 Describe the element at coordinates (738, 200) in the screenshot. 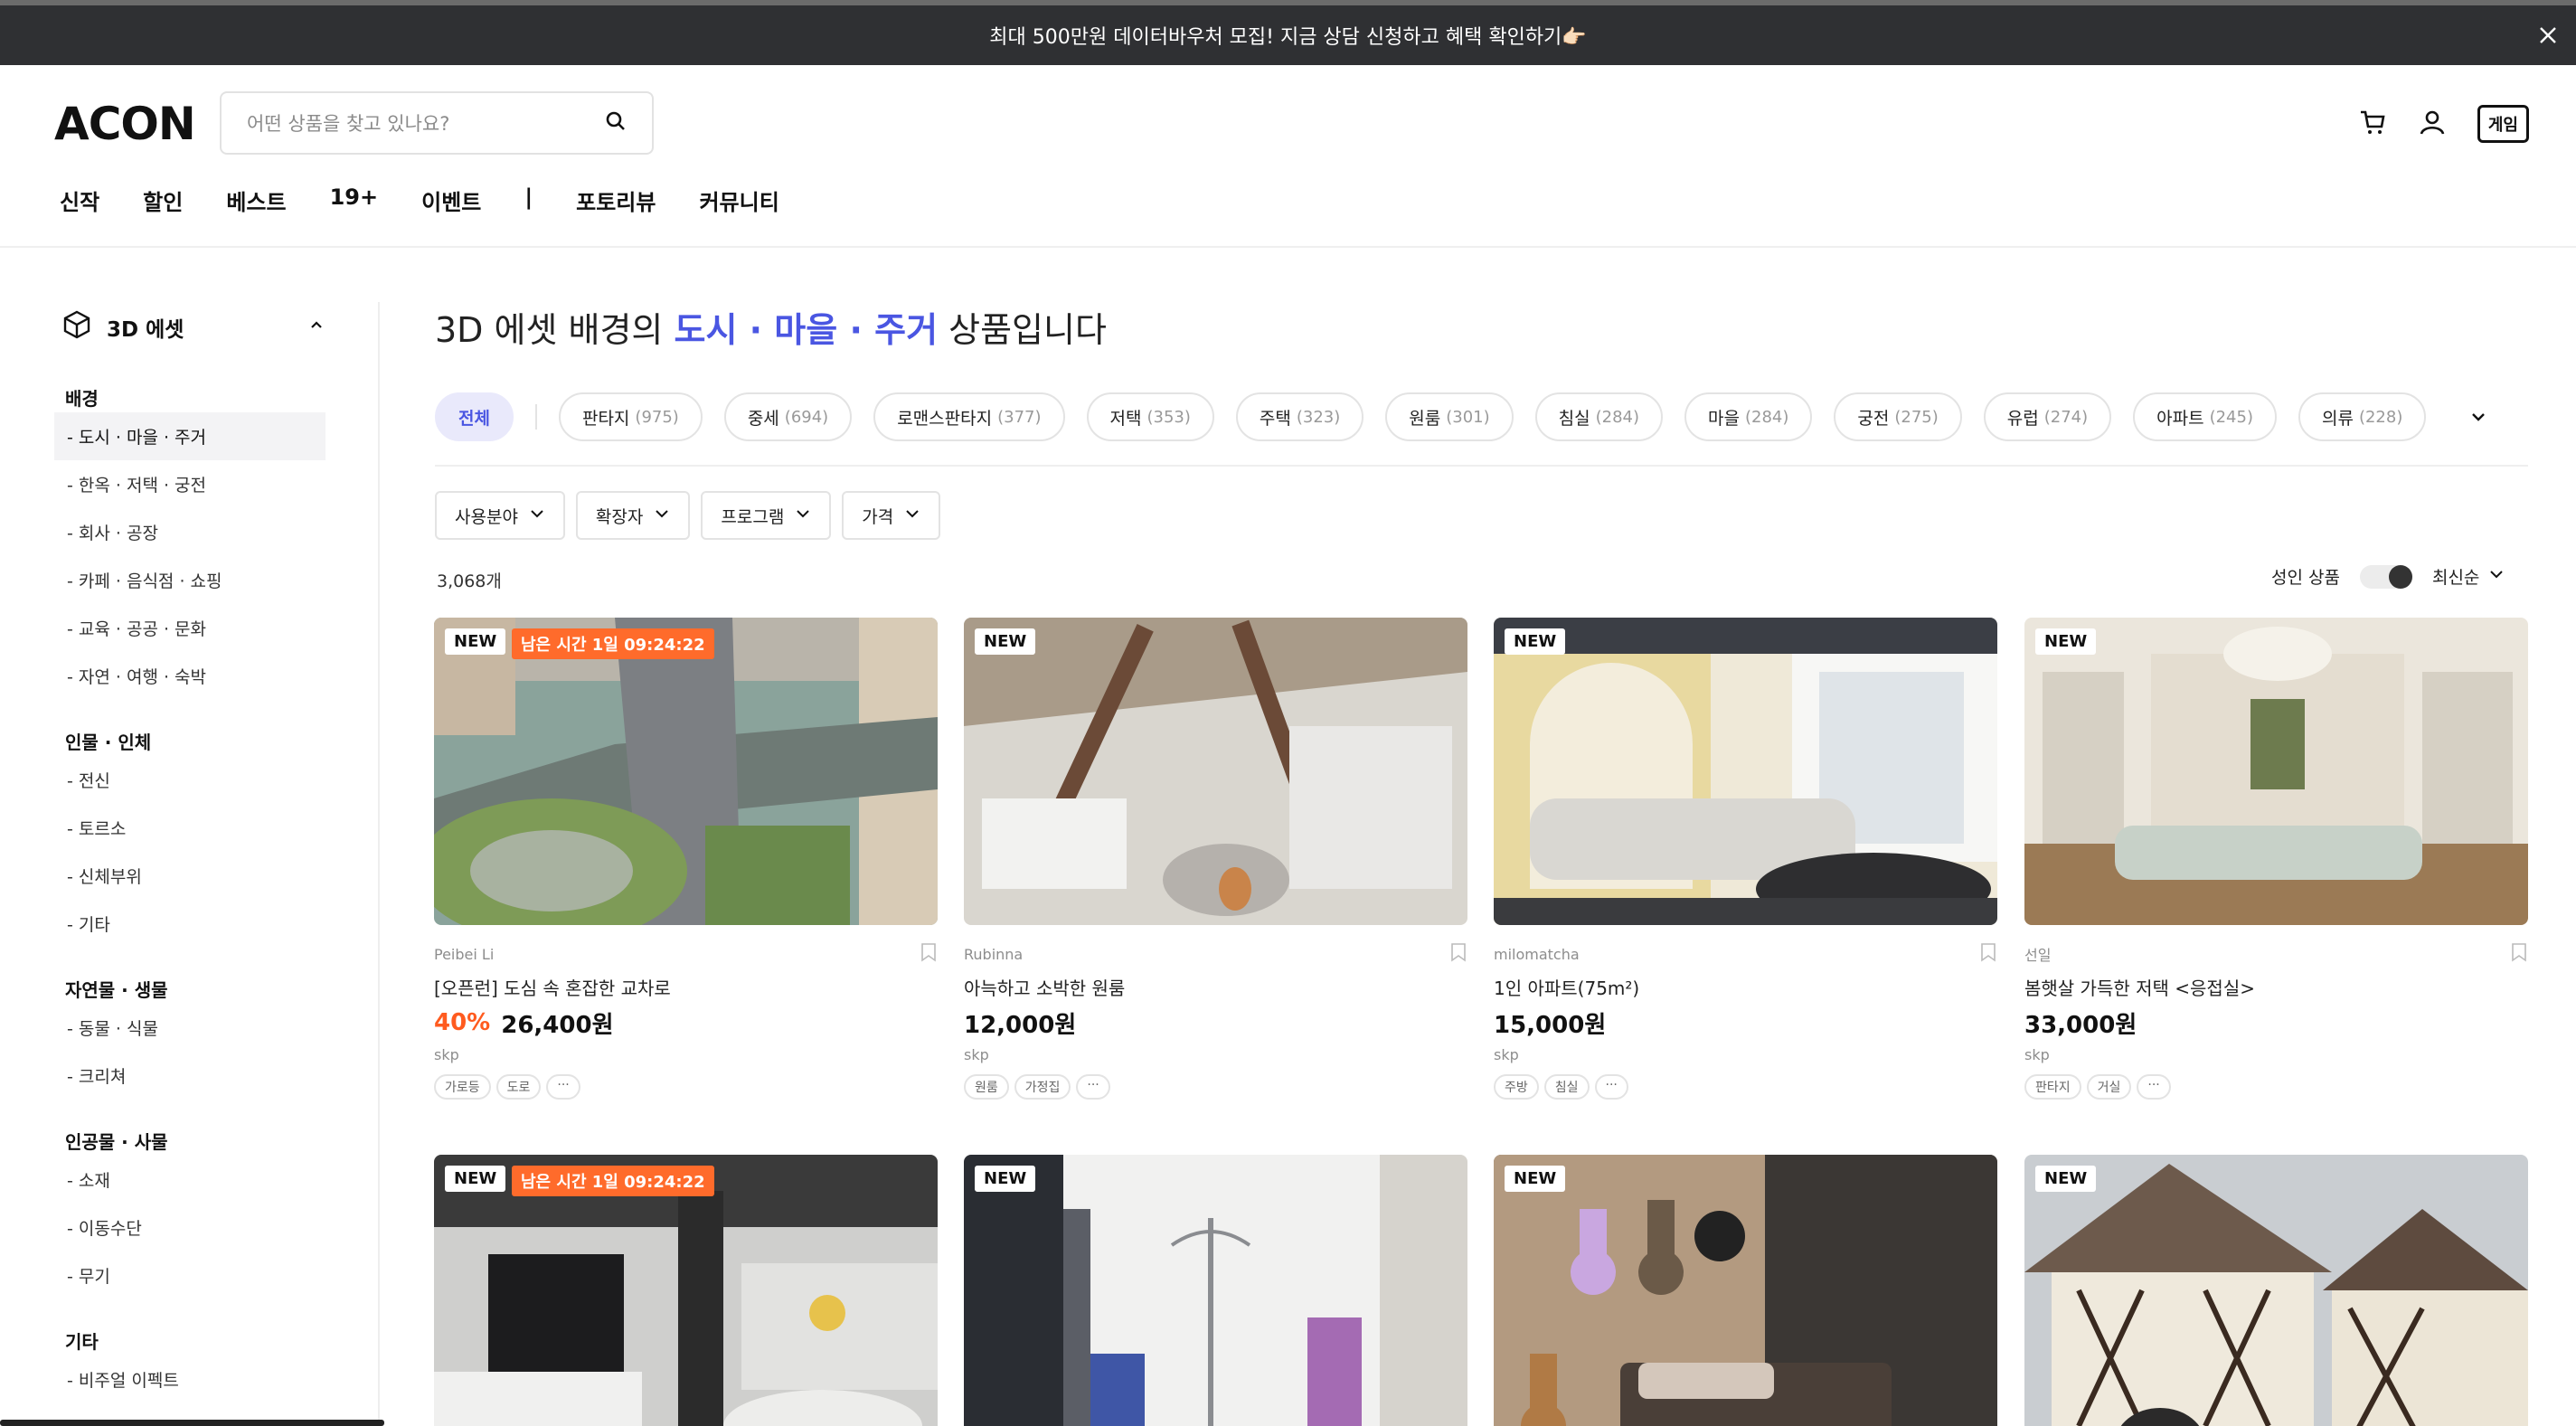

I see `nav-item-community: 커뮤니티` at that location.